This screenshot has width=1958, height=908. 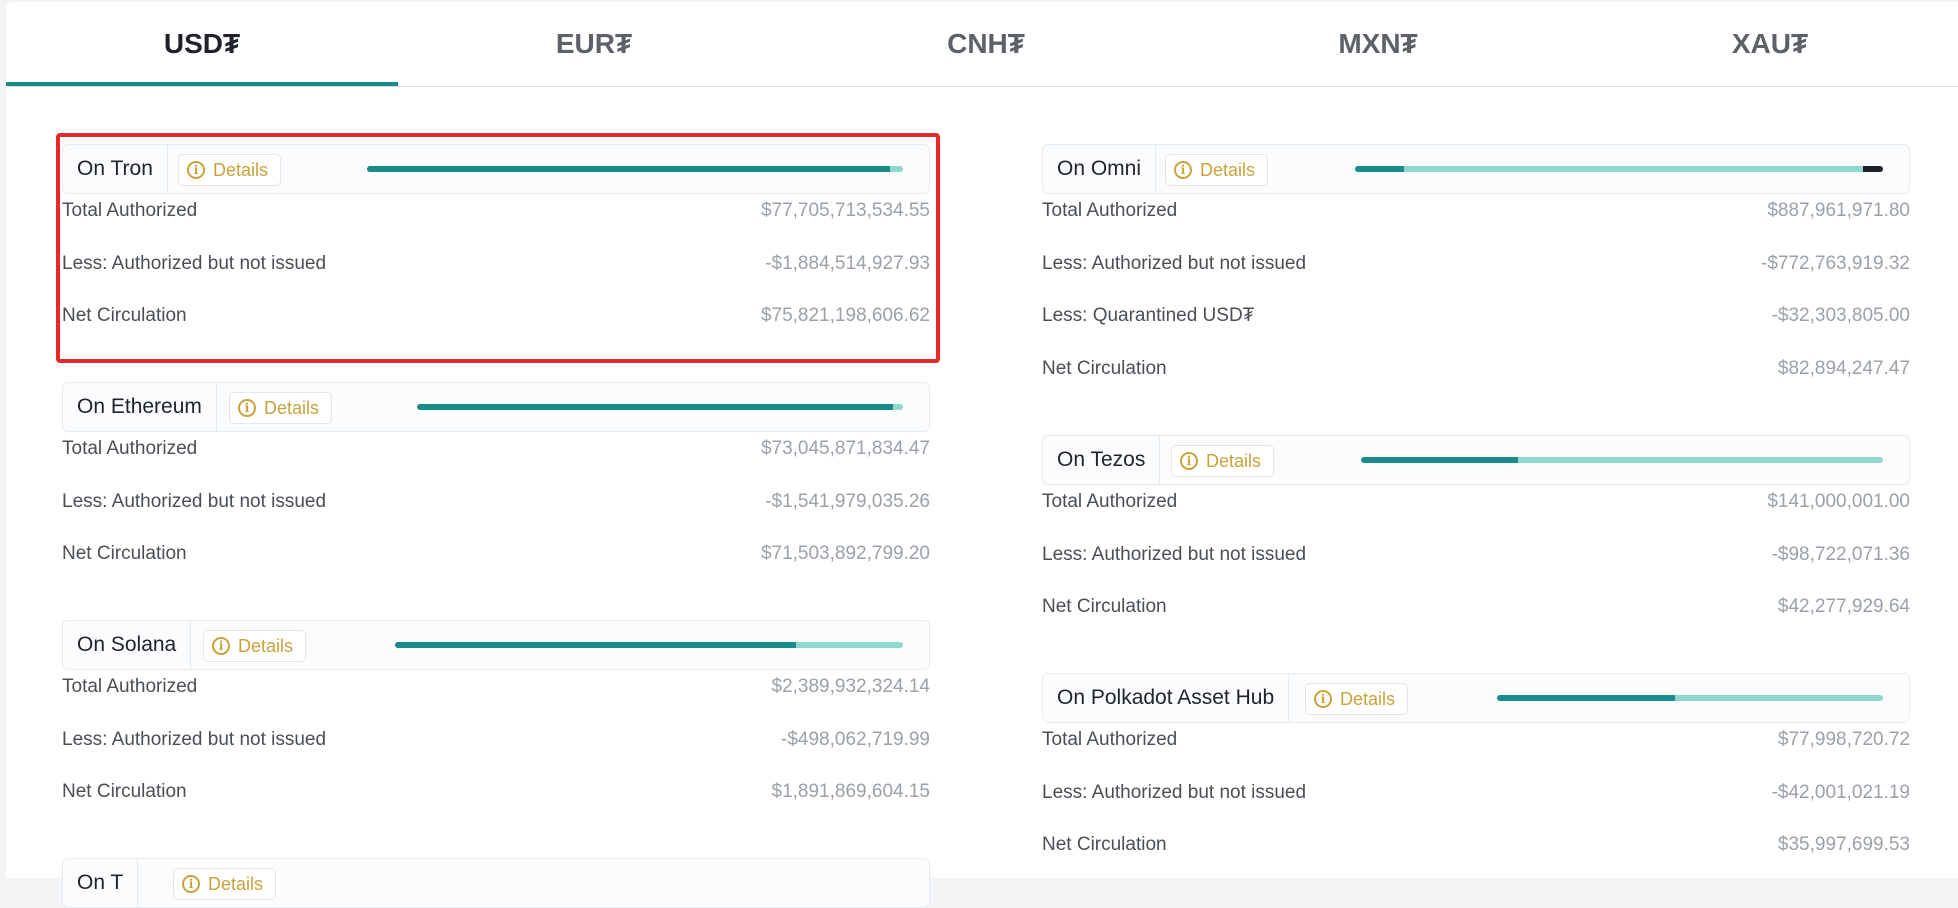 I want to click on chain-header: On Tezos i Details, so click(x=1476, y=460).